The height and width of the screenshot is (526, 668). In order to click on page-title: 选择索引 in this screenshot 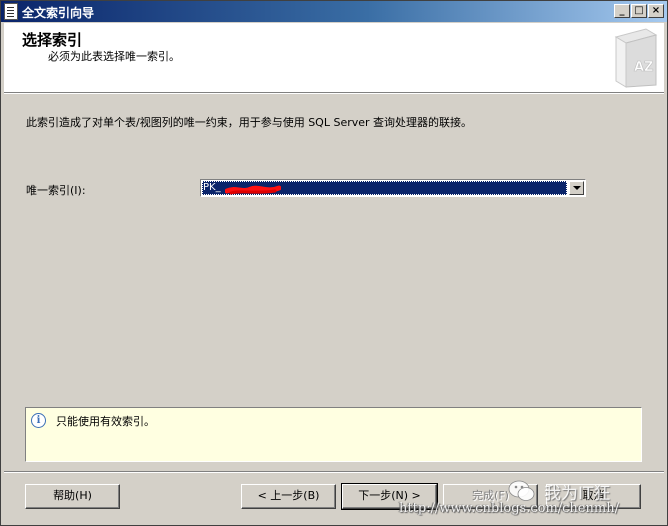, I will do `click(52, 40)`.